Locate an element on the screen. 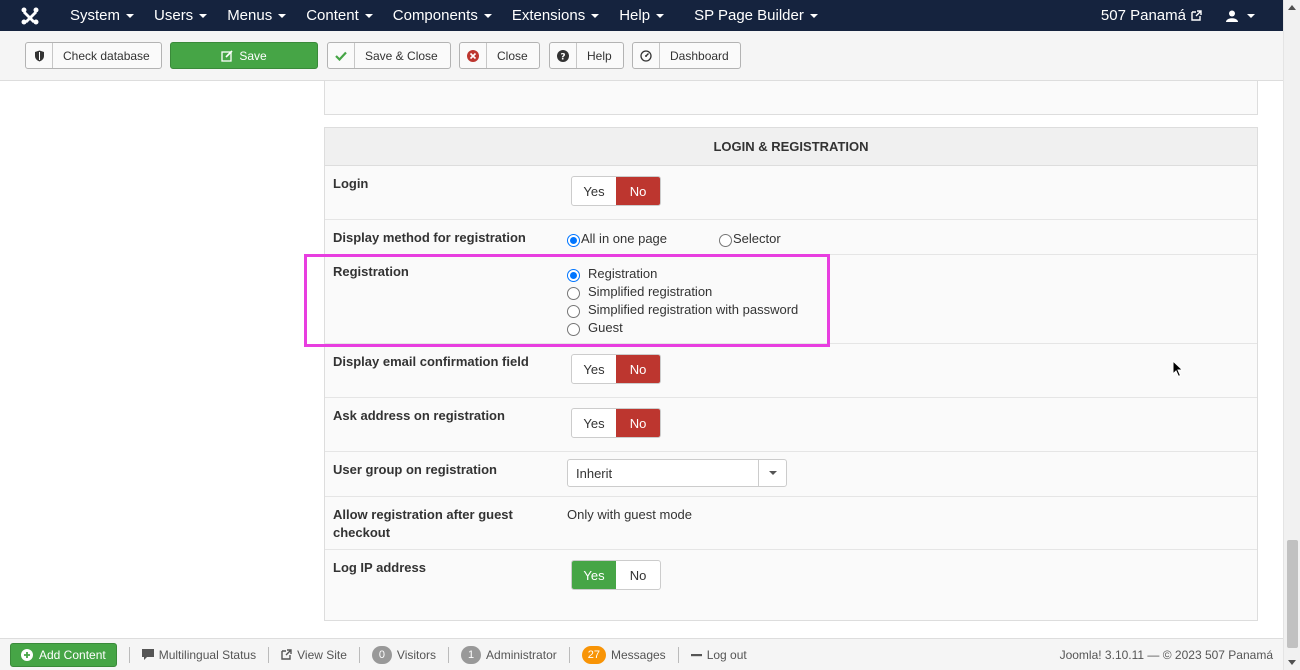 This screenshot has width=1300, height=670. radio-simplified-registration: Simplified registration is located at coordinates (682, 291).